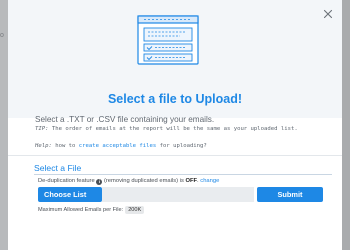  What do you see at coordinates (191, 181) in the screenshot?
I see `dedup-status: OFF` at bounding box center [191, 181].